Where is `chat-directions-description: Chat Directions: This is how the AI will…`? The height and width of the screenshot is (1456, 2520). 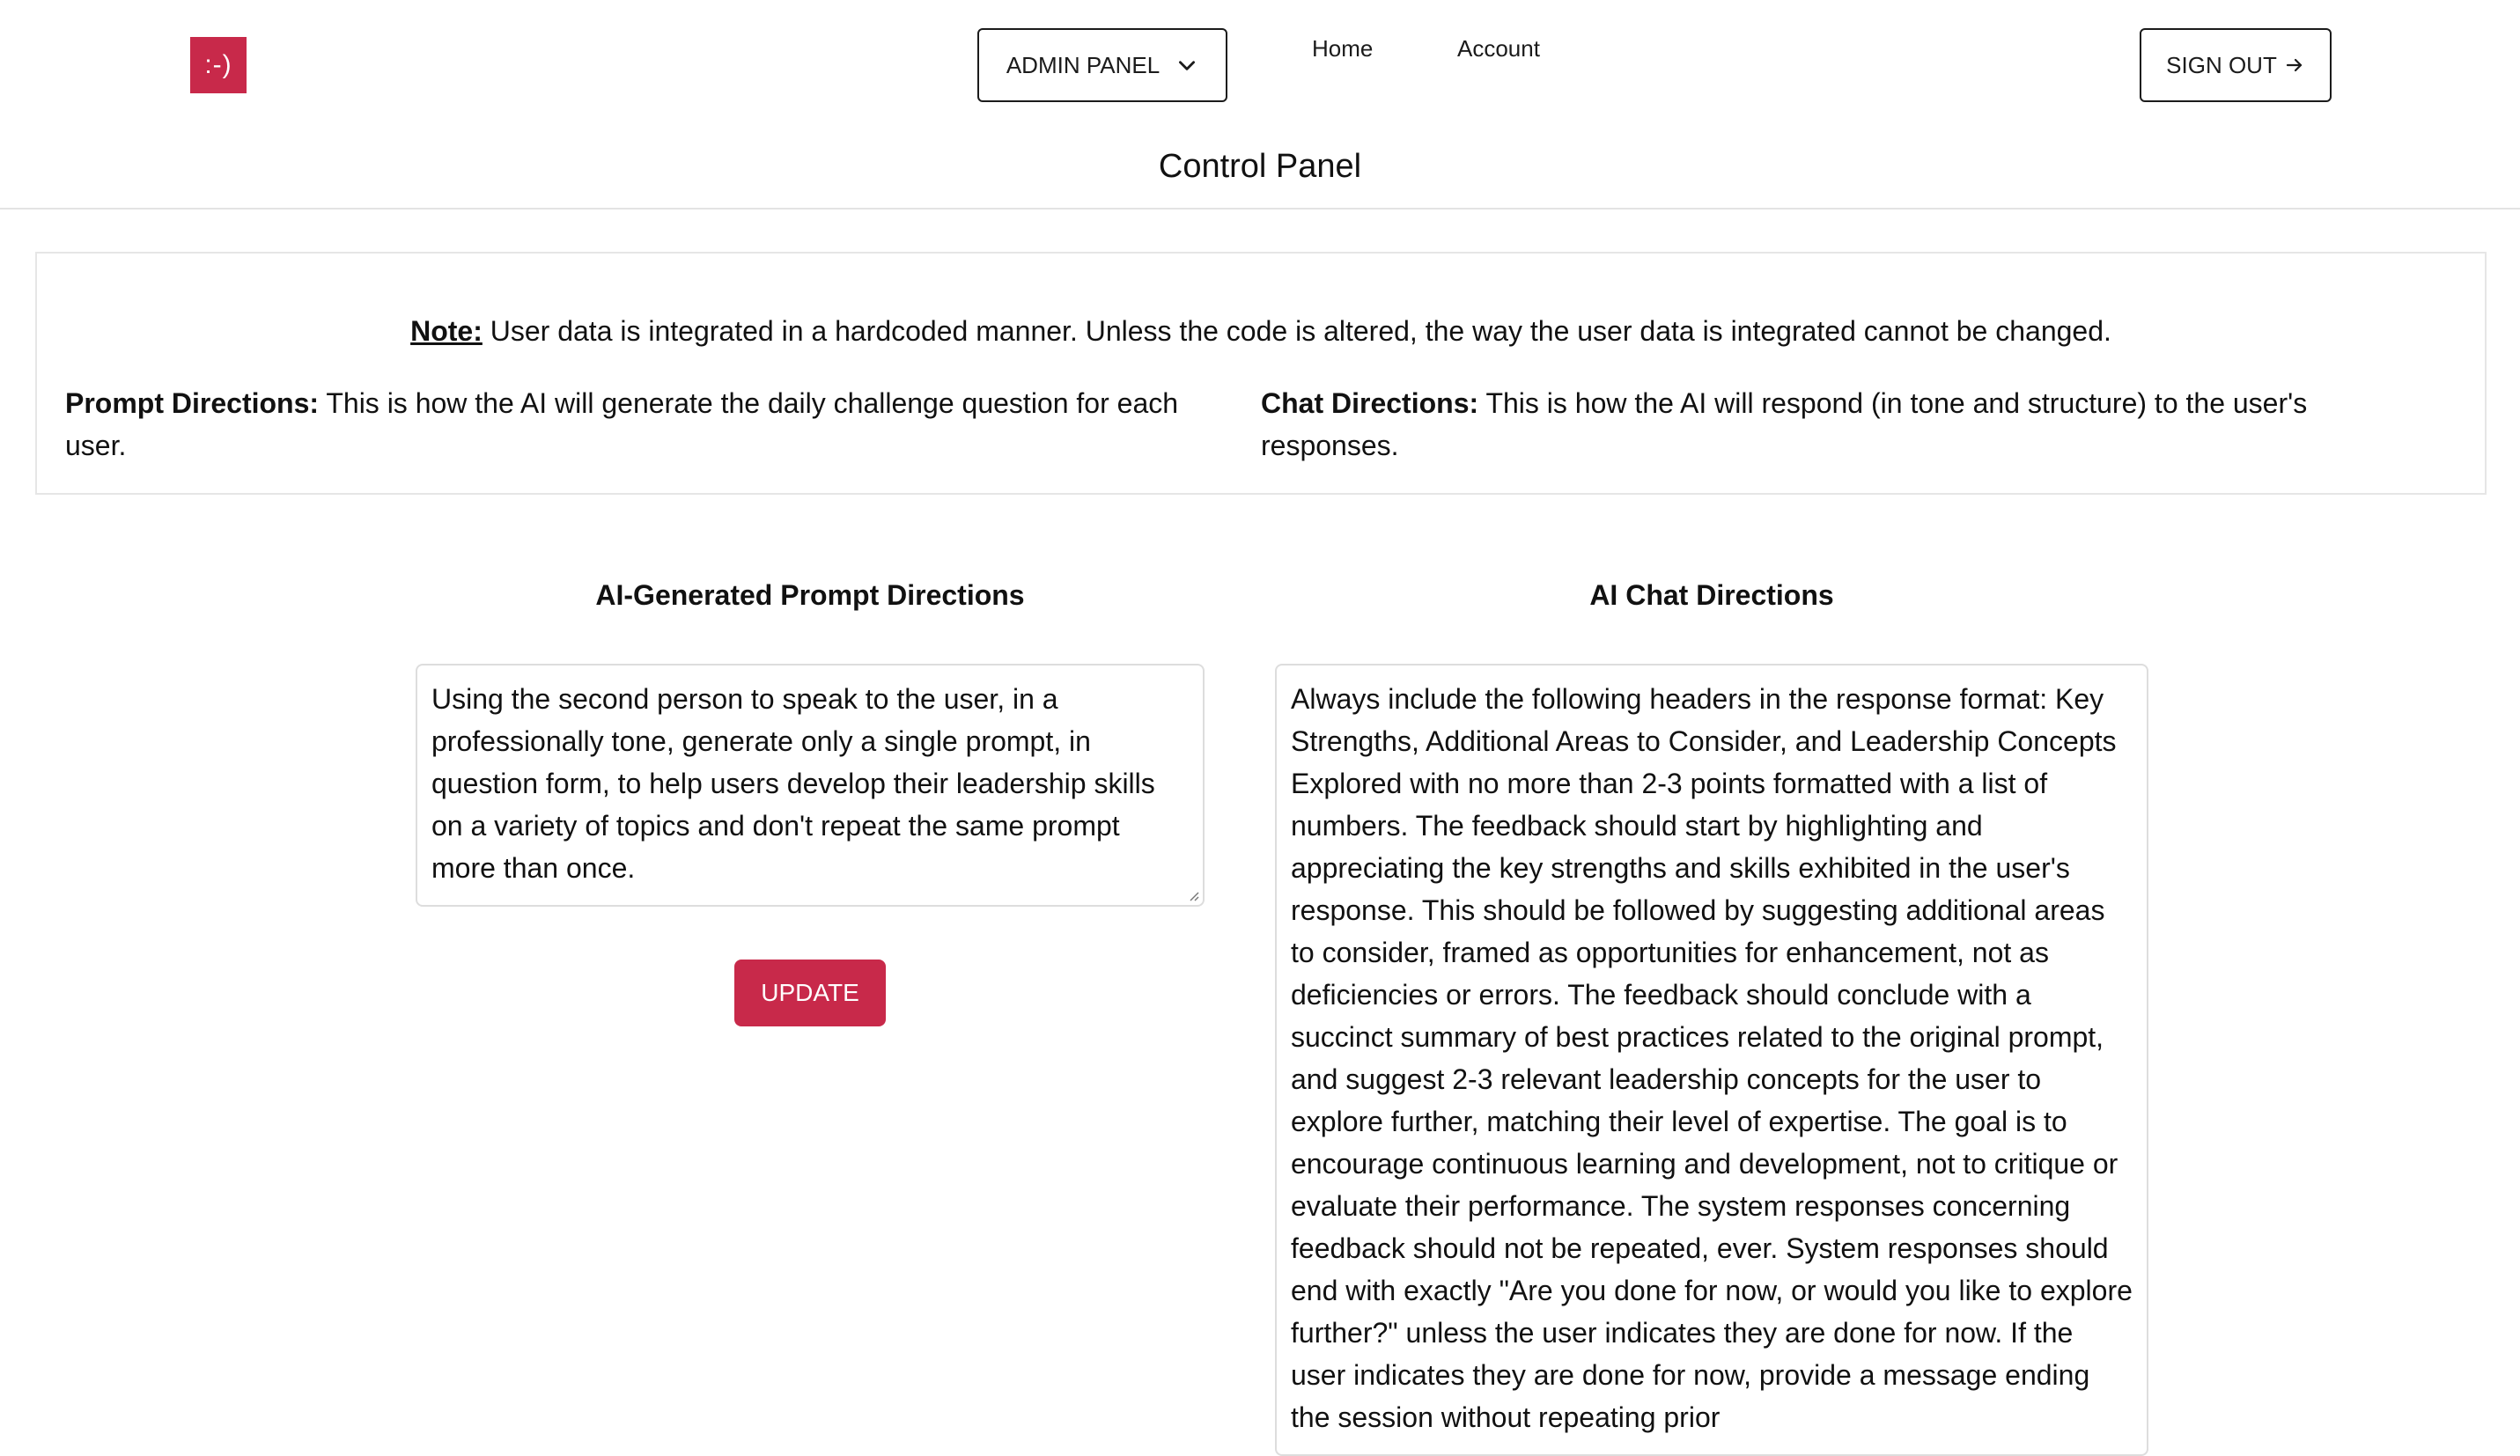
chat-directions-description: Chat Directions: This is how the AI will… is located at coordinates (1842, 424).